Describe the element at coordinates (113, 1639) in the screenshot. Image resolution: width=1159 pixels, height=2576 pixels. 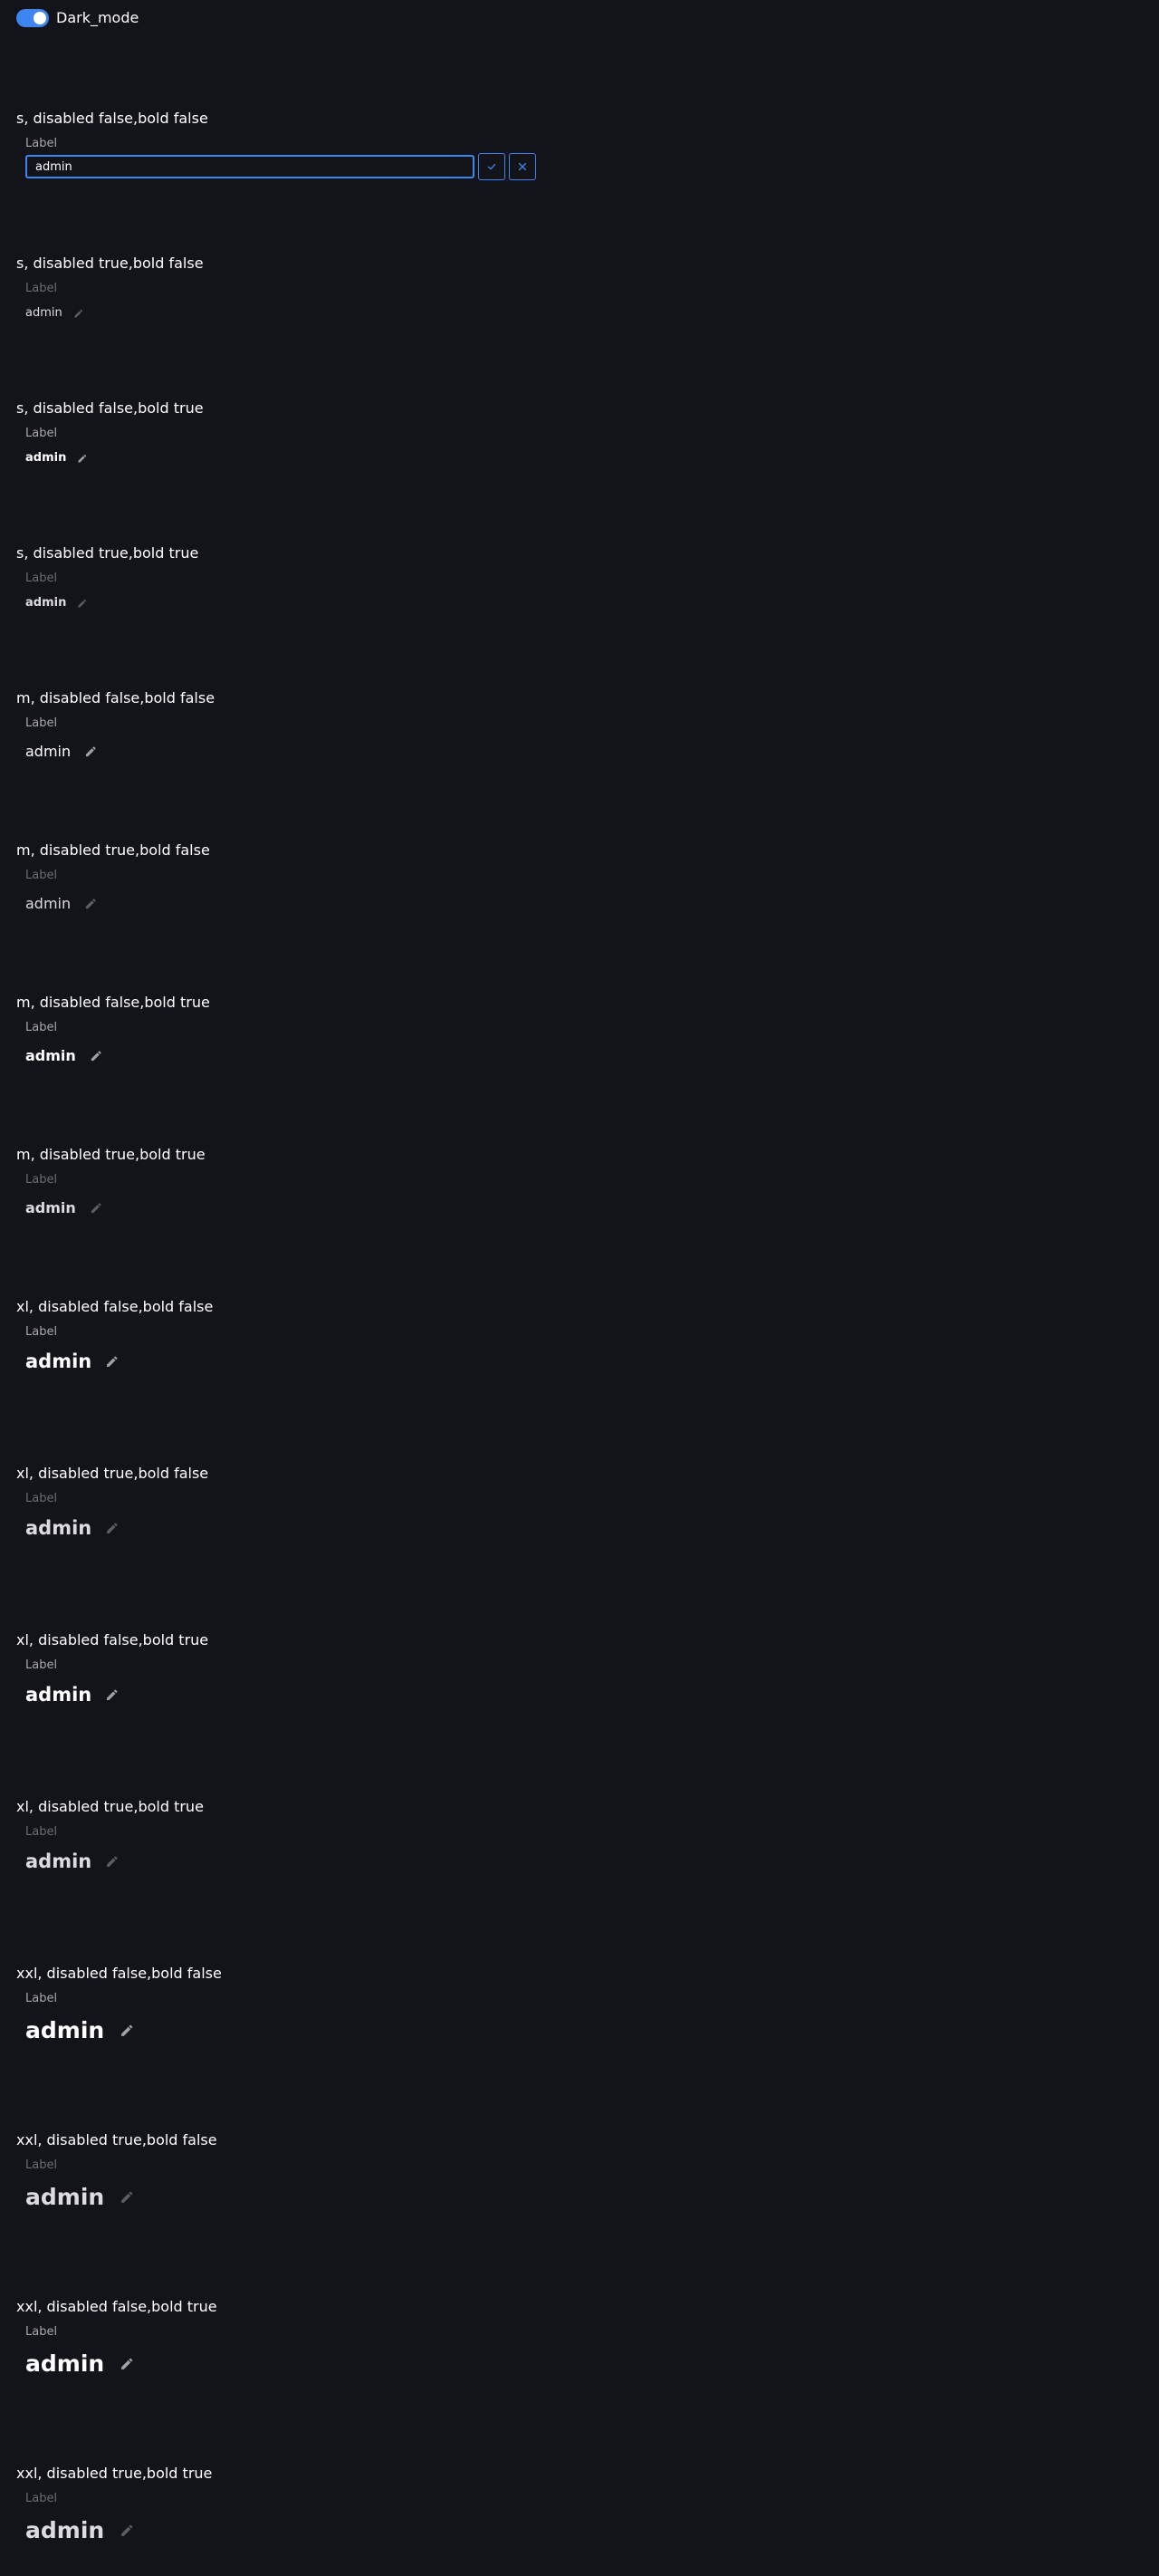
I see `section-title: xl, disabled false,bold true` at that location.